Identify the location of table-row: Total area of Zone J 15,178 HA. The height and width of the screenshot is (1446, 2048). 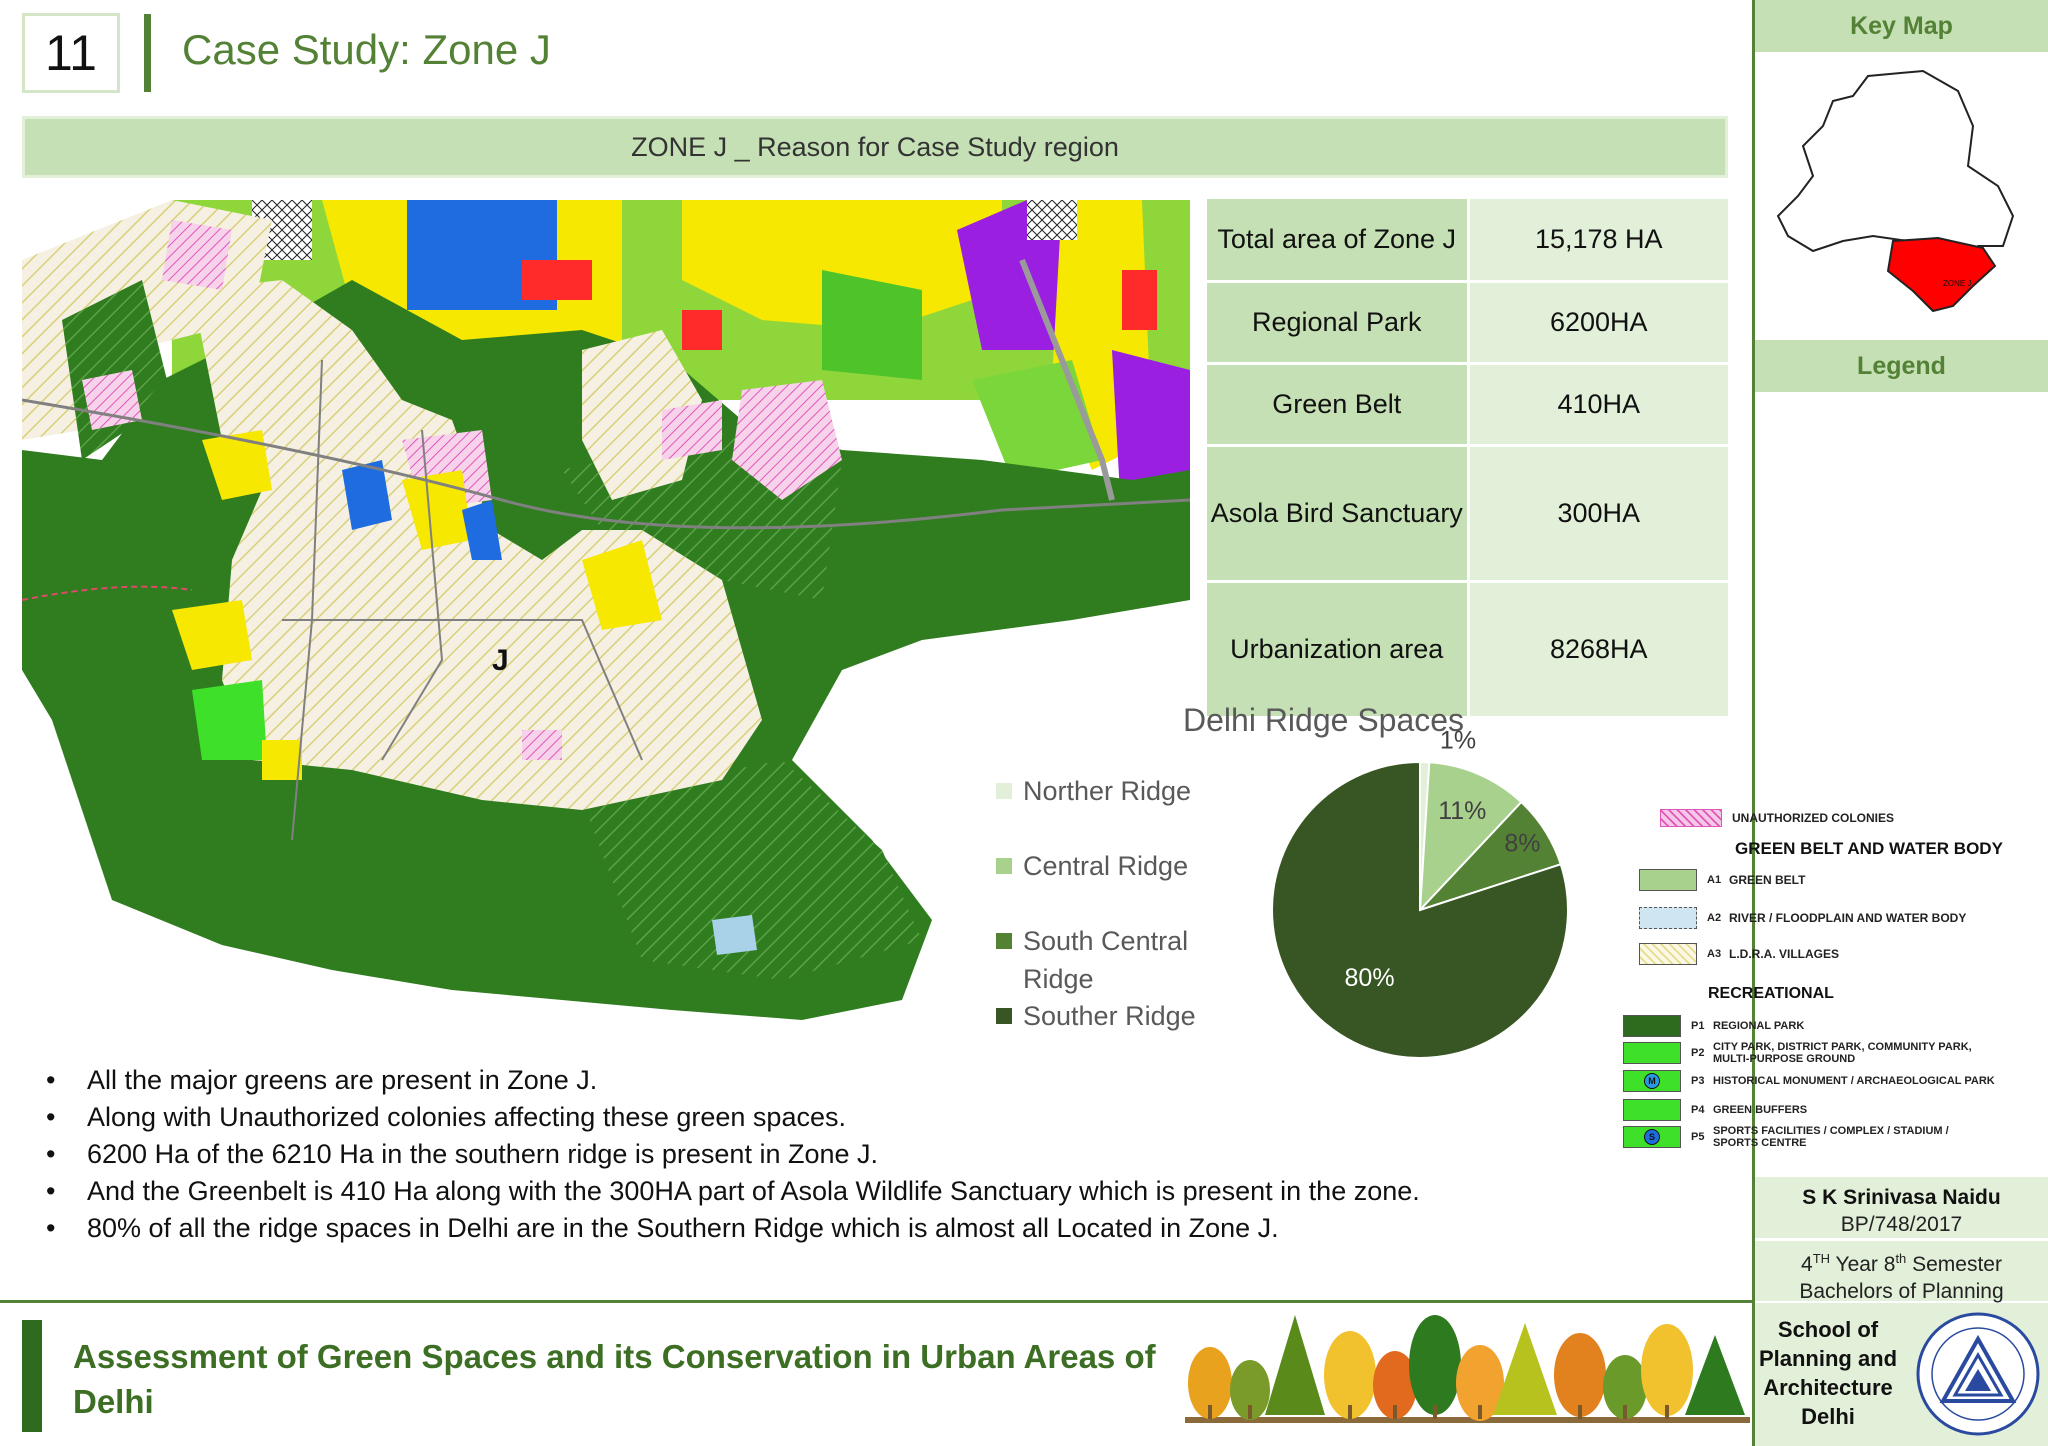
(1467, 241).